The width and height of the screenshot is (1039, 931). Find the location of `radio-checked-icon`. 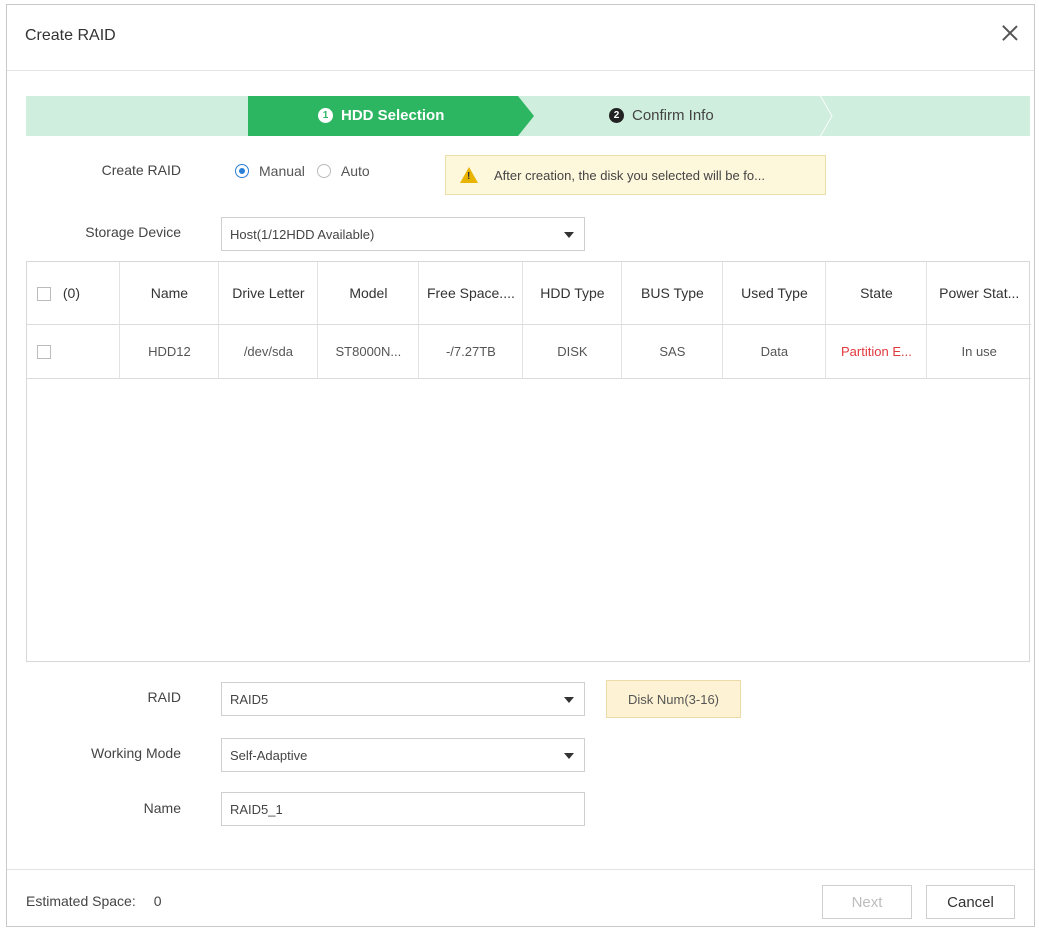

radio-checked-icon is located at coordinates (242, 171).